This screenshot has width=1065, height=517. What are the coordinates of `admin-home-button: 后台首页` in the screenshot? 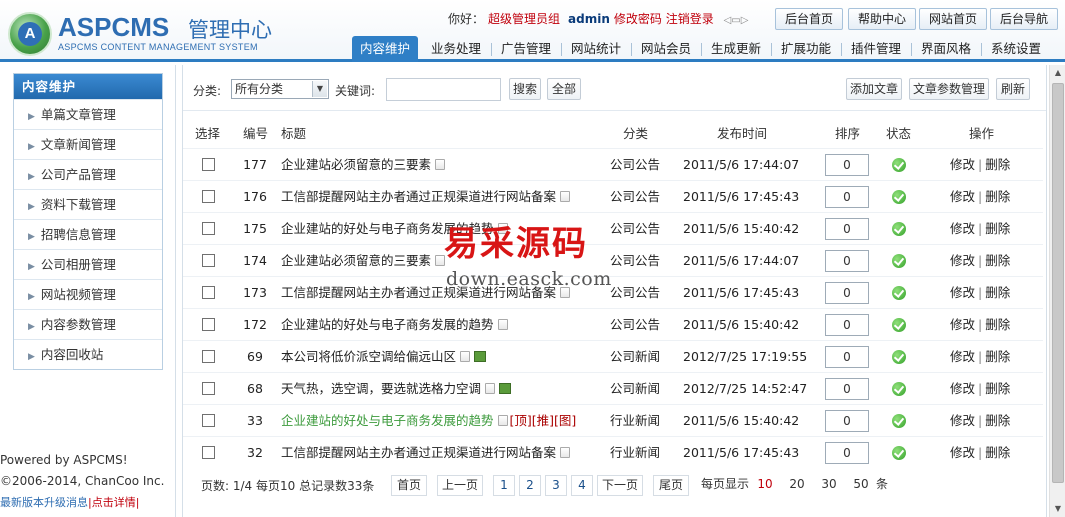 It's located at (809, 19).